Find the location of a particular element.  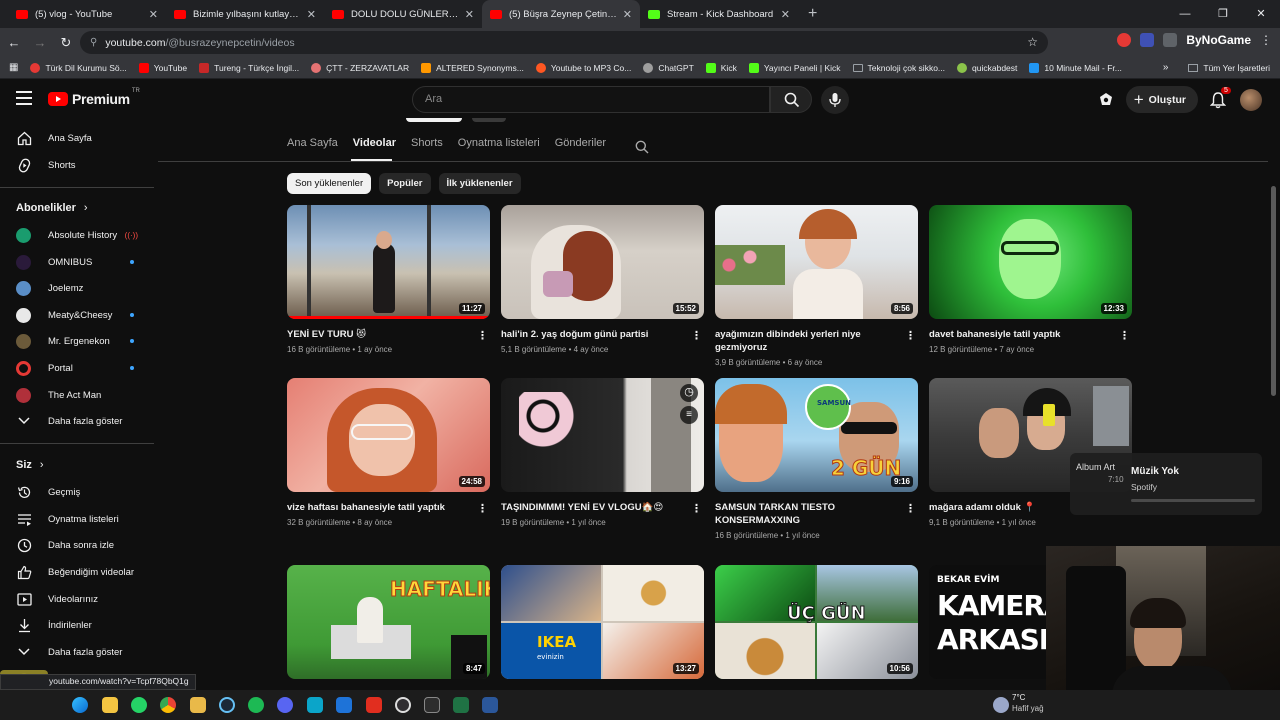

search-input: Ara is located at coordinates (591, 99).